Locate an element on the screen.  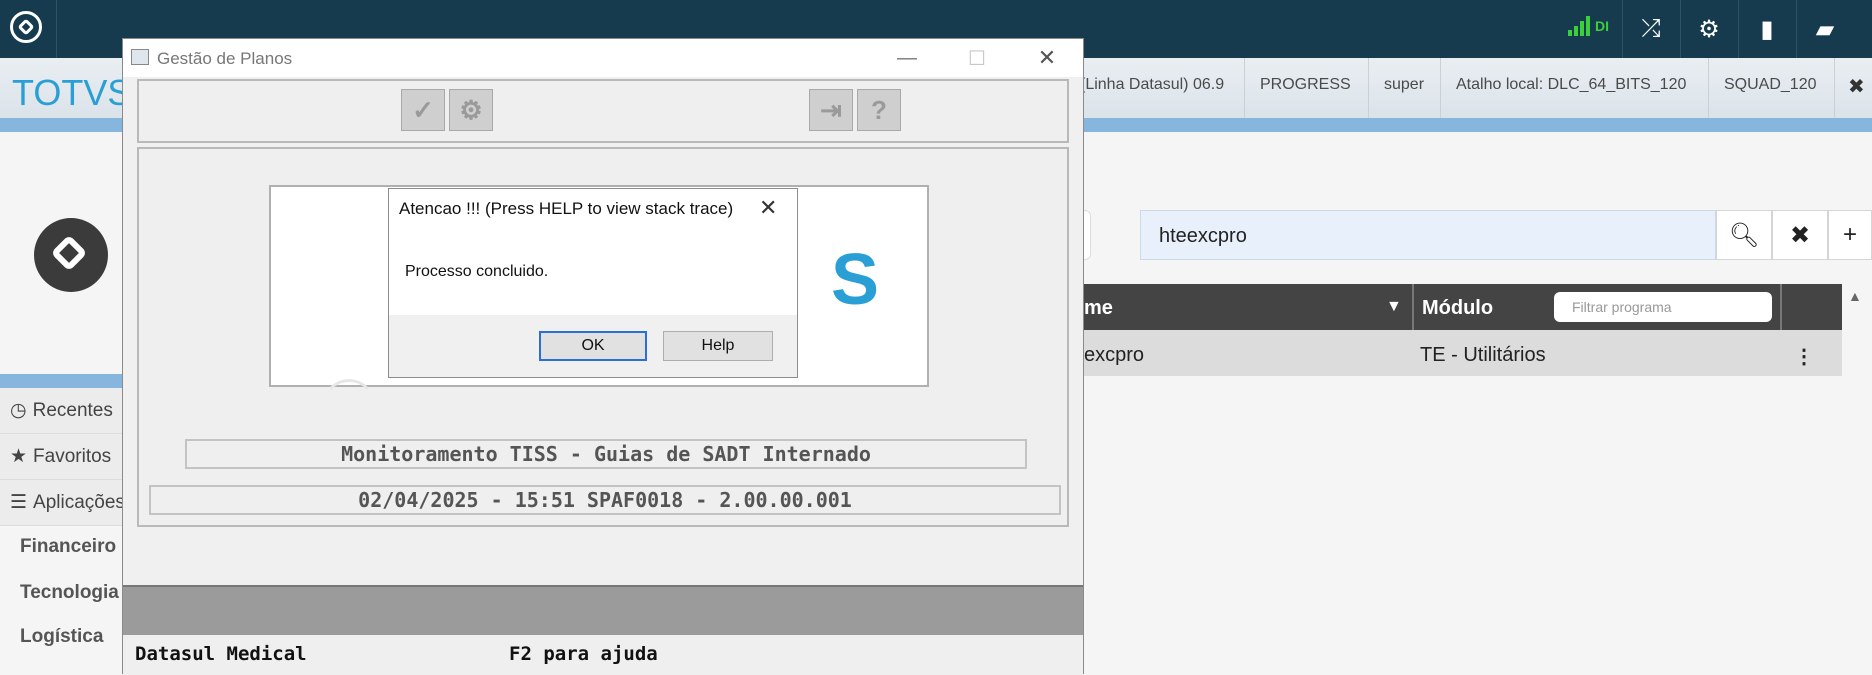
sidebar-item-label: Recentes is located at coordinates (72, 410).